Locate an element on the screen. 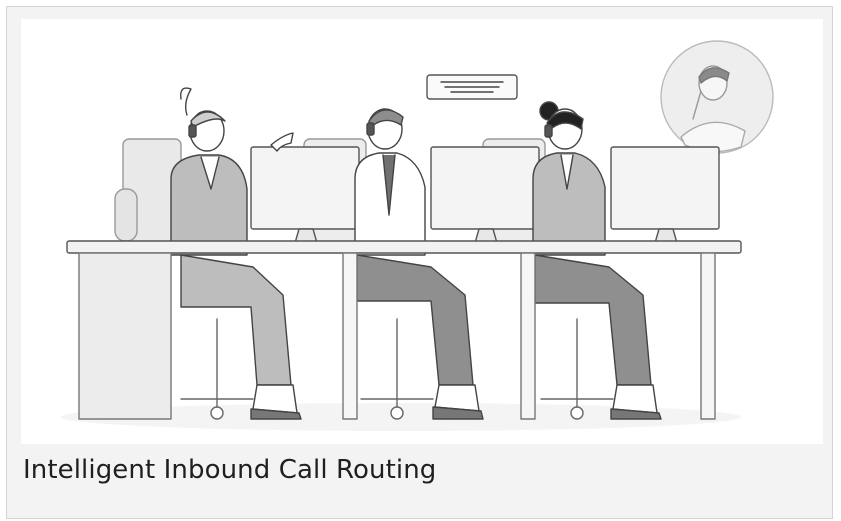 The width and height of the screenshot is (841, 521). card-caption: Intelligent Inbound Call Routing is located at coordinates (230, 470).